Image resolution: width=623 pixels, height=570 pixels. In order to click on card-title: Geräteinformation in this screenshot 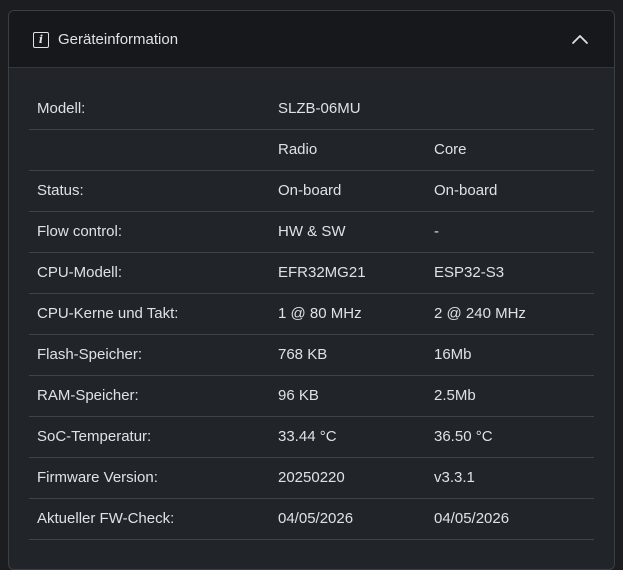, I will do `click(118, 39)`.